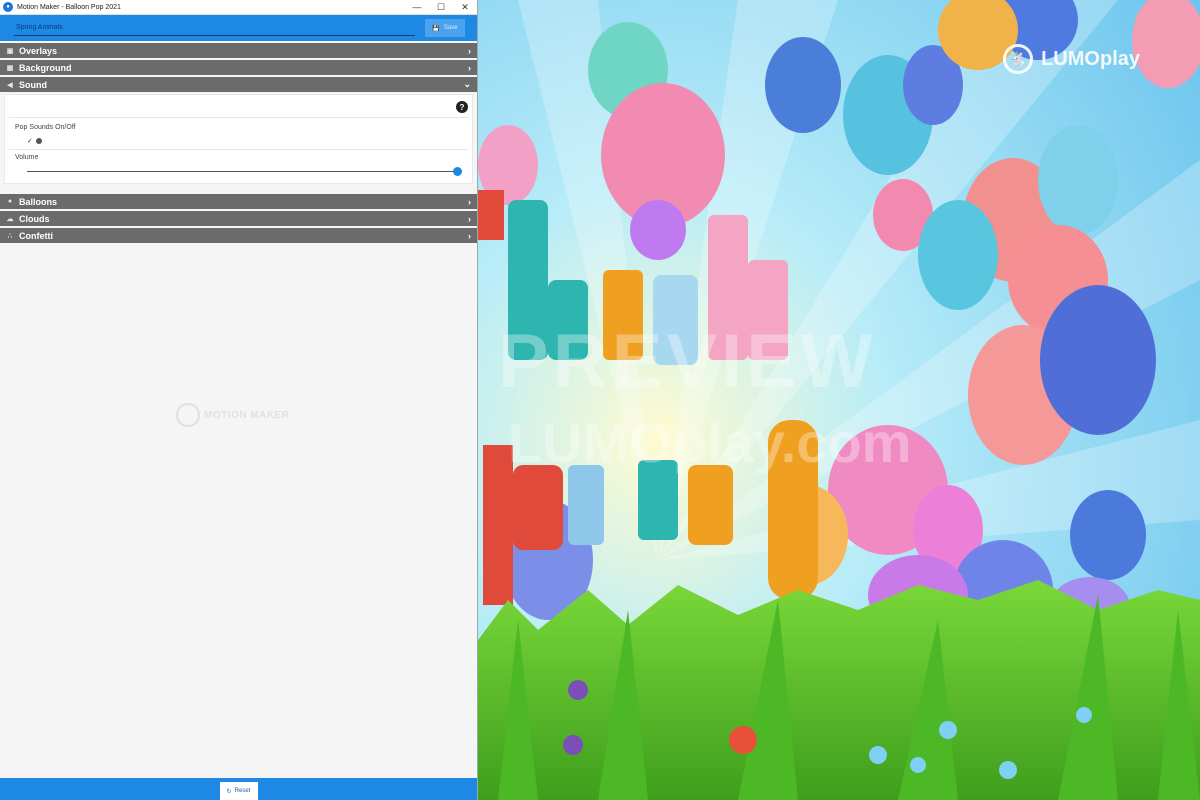 The width and height of the screenshot is (1200, 800). I want to click on window-title: Motion Maker - Balloon Pop 2021, so click(69, 7).